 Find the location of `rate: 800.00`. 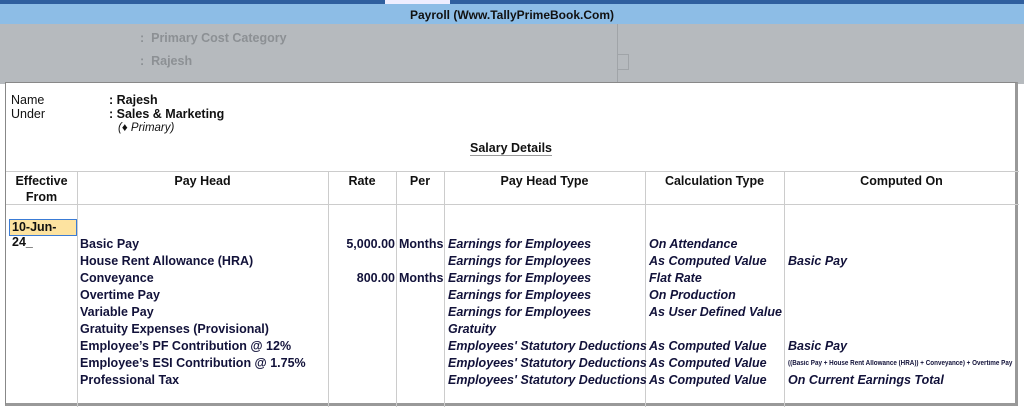

rate: 800.00 is located at coordinates (375, 278).